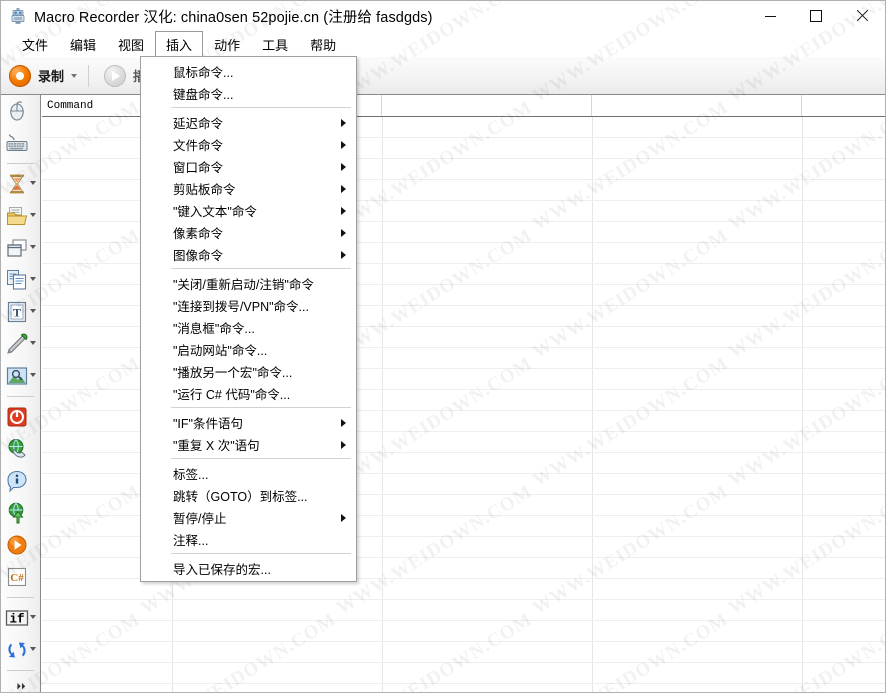 Image resolution: width=886 pixels, height=693 pixels. What do you see at coordinates (17, 481) in the screenshot?
I see `info-messagebox-icon` at bounding box center [17, 481].